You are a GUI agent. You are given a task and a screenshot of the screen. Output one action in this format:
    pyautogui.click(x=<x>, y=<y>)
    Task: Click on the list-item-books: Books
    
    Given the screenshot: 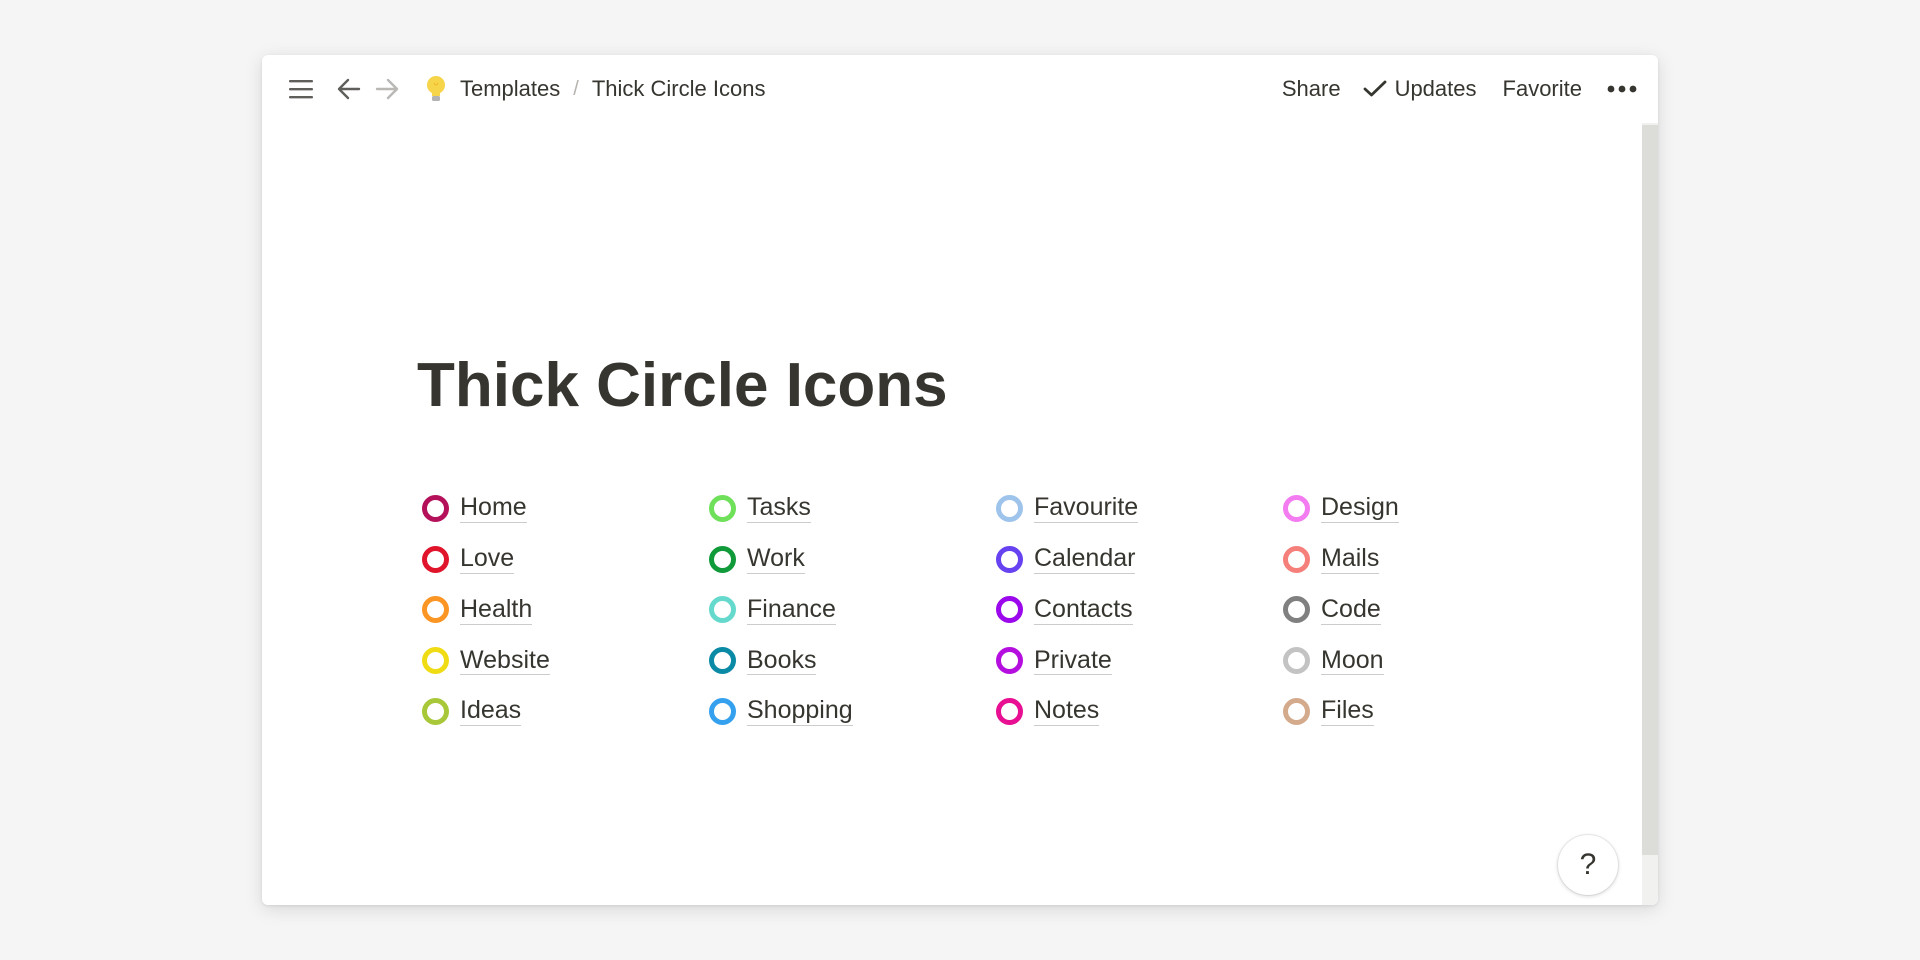 What is the action you would take?
    pyautogui.click(x=850, y=660)
    